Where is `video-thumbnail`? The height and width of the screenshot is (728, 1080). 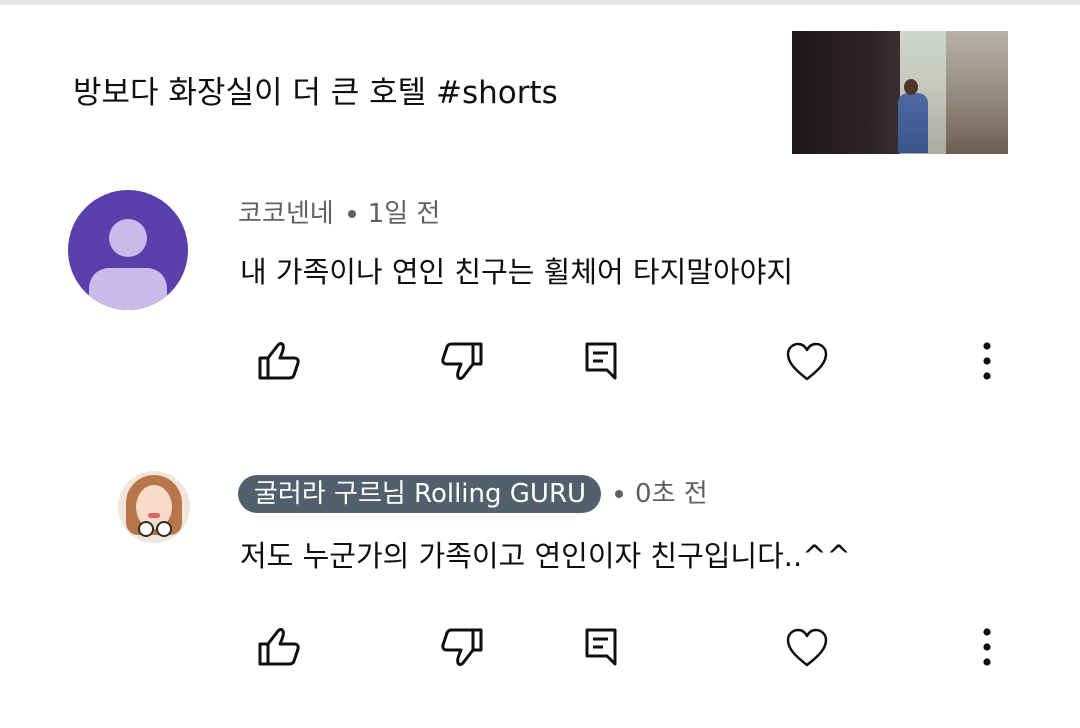 video-thumbnail is located at coordinates (900, 92).